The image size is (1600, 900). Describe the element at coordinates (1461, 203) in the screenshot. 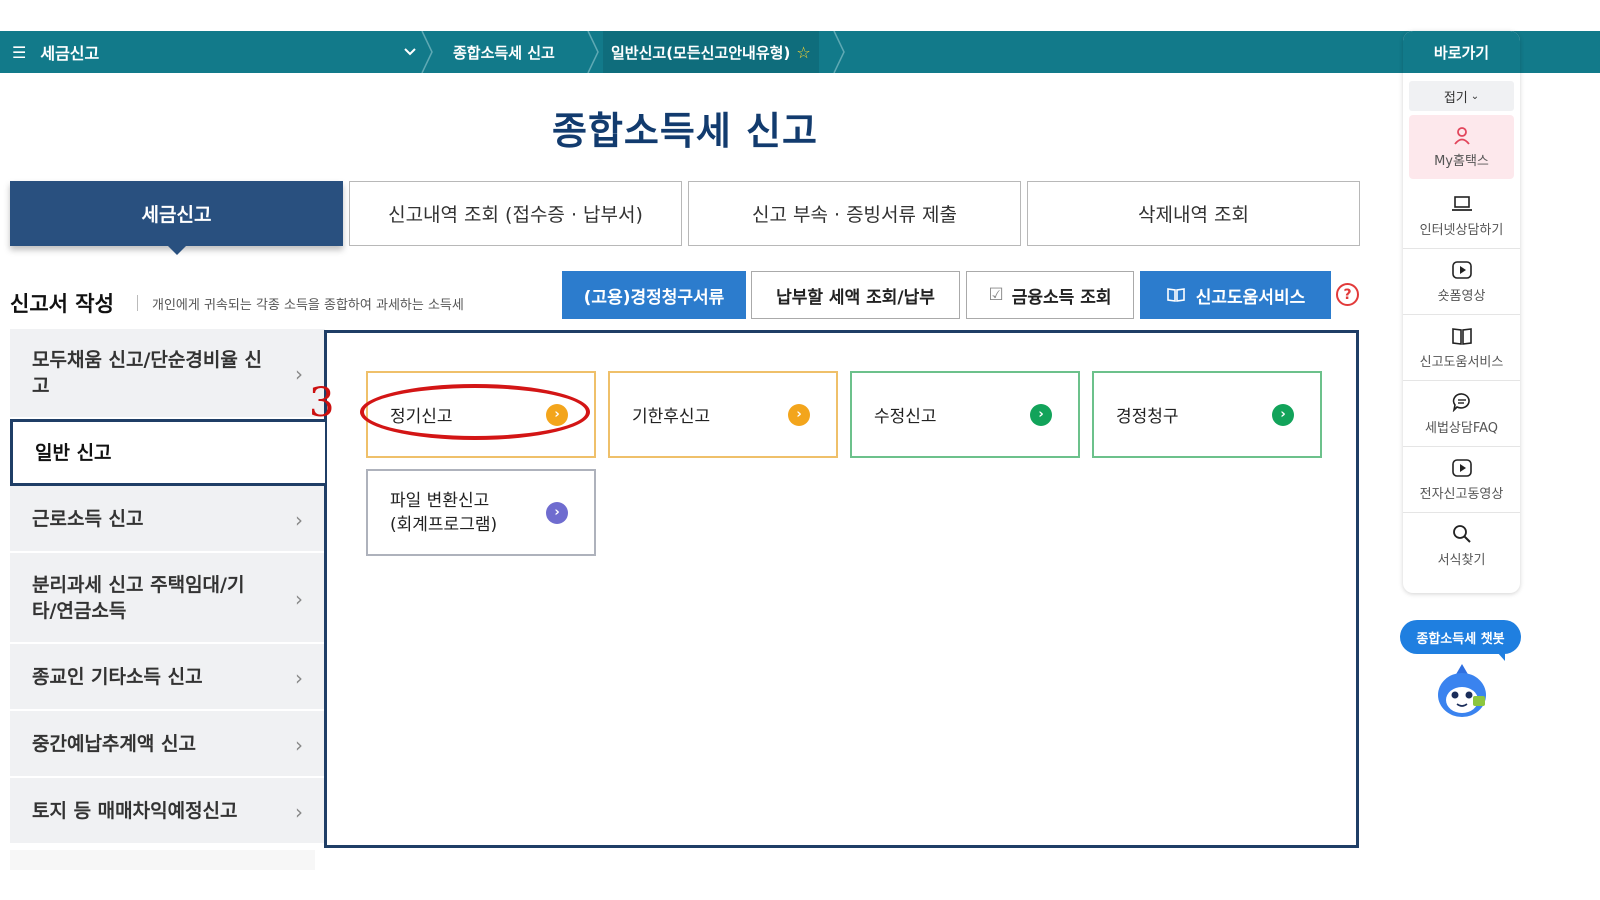

I see `laptop-icon` at that location.